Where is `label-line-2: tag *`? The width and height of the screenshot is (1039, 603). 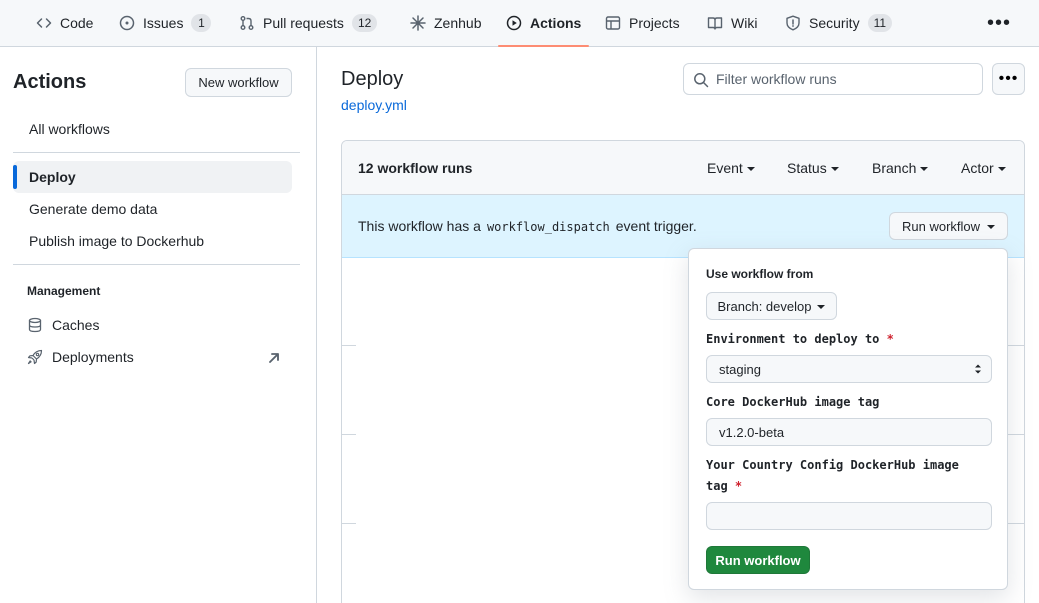
label-line-2: tag * is located at coordinates (832, 486).